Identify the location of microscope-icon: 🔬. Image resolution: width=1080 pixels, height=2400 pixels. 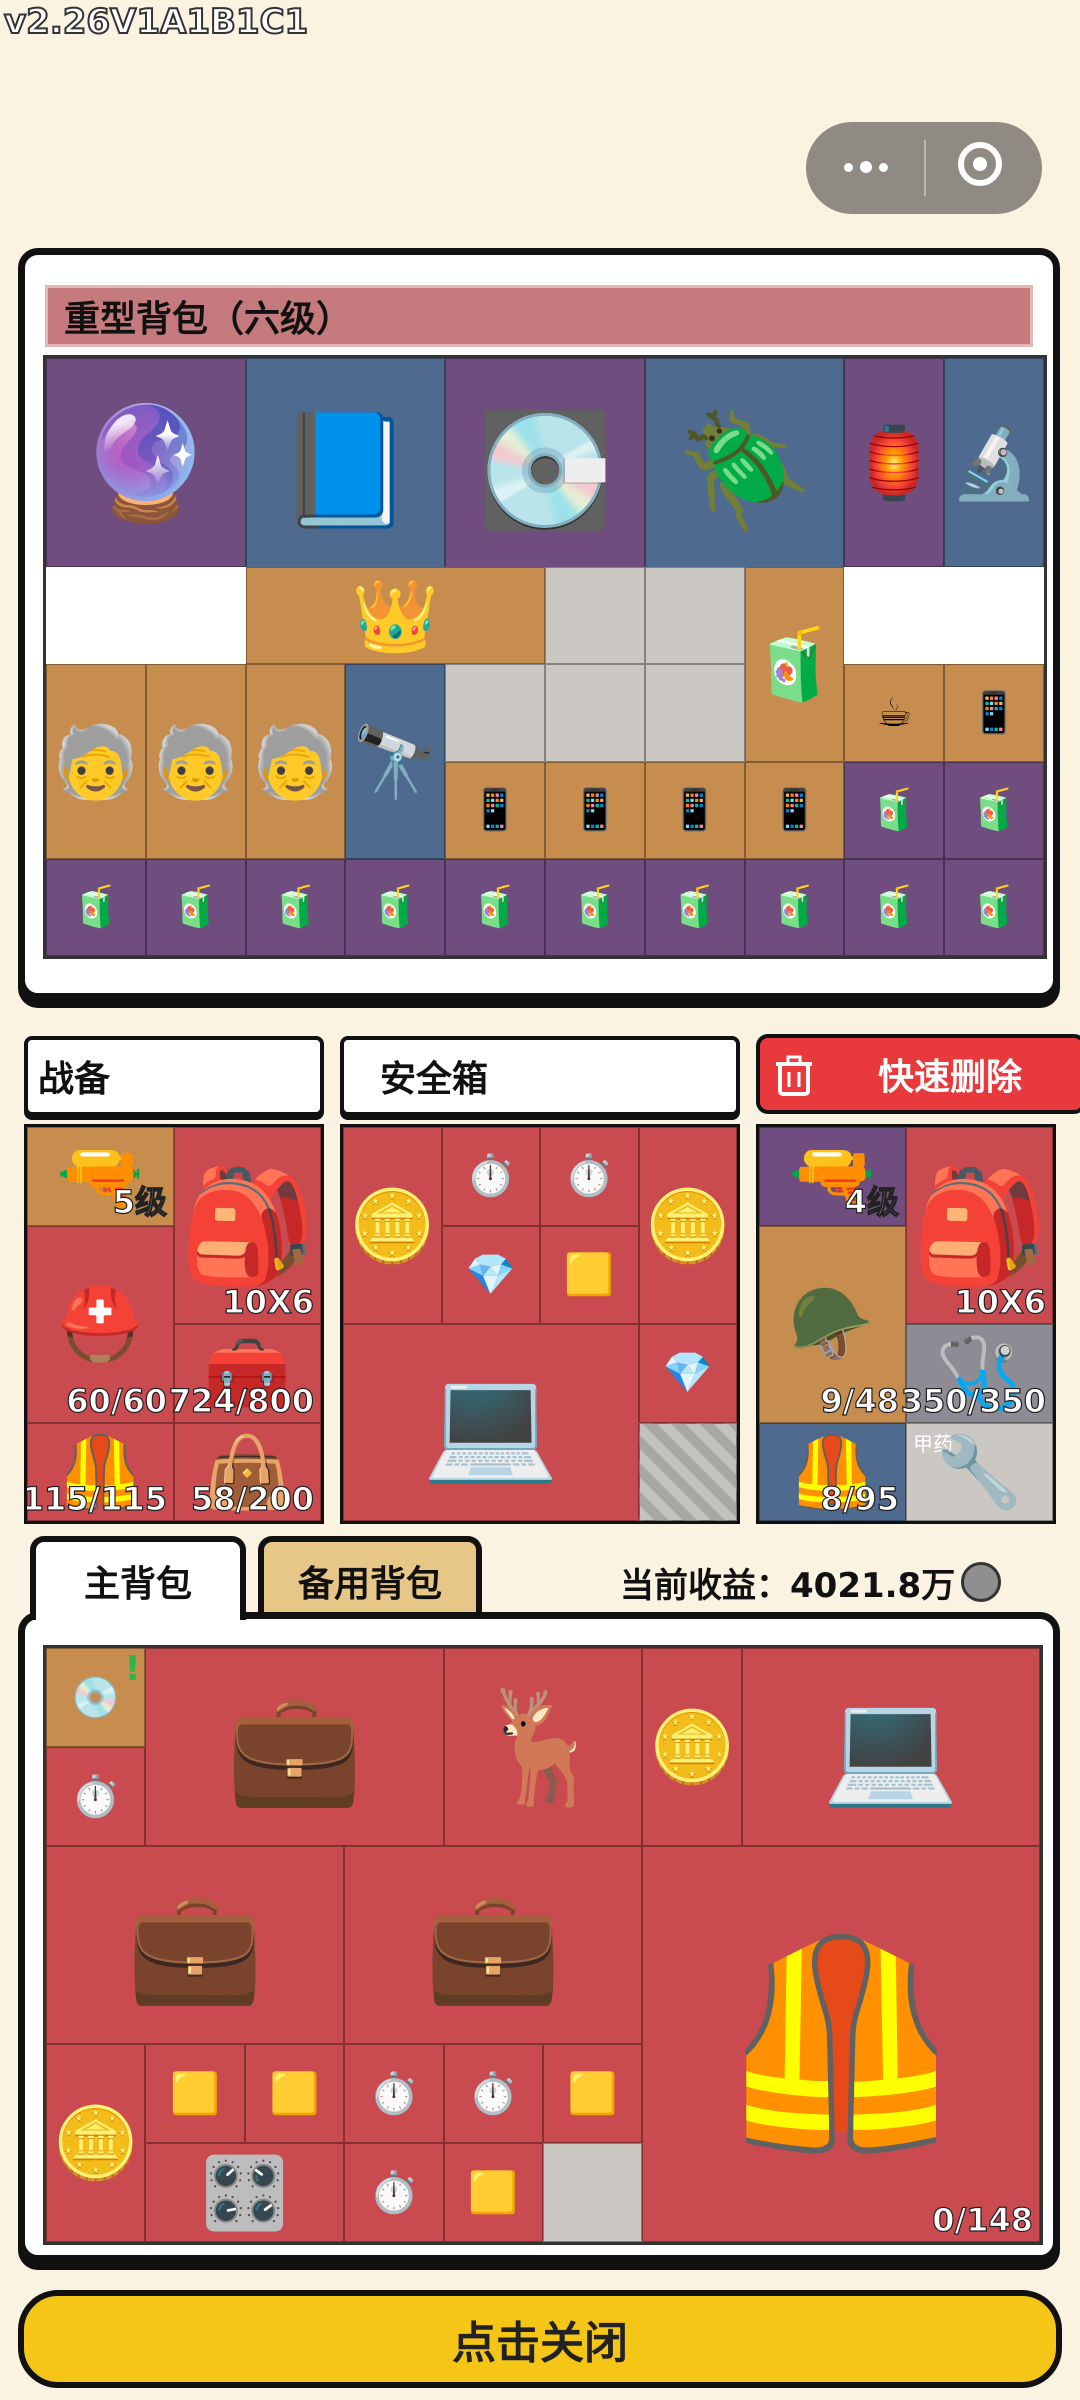
(994, 462).